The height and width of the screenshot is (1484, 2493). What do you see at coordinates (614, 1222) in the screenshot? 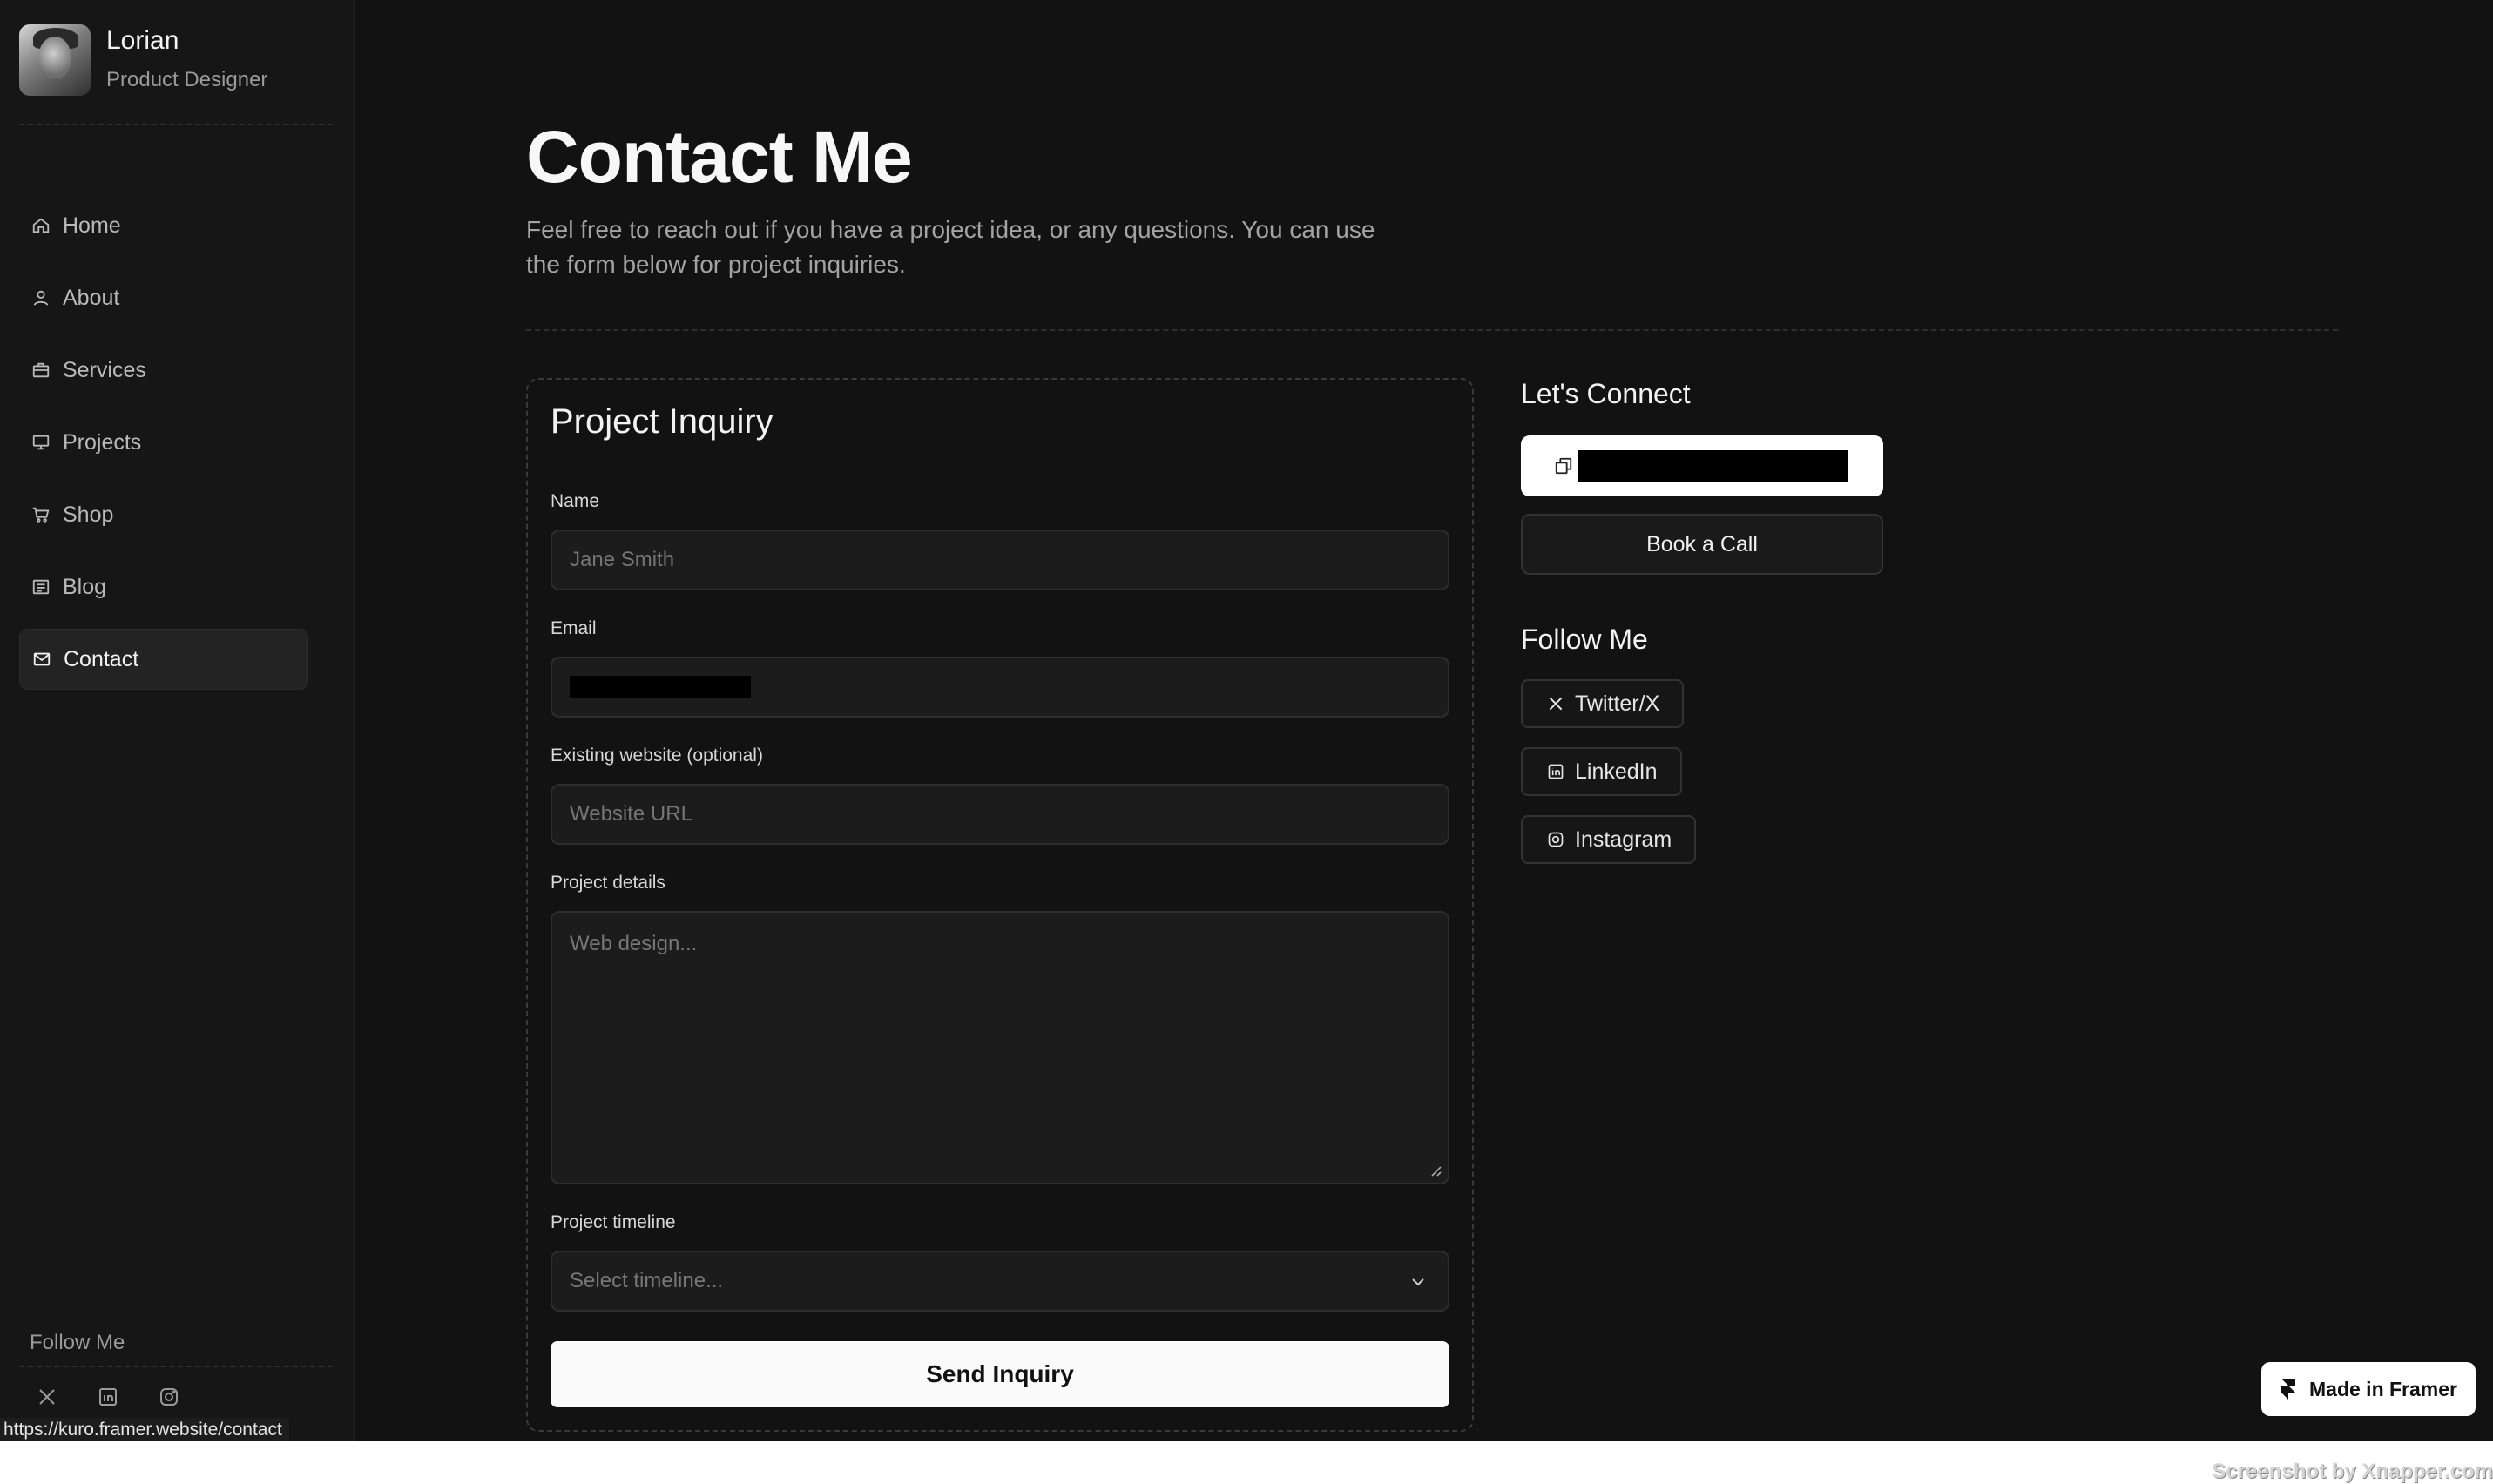
I see `timeline-label: Project timeline` at bounding box center [614, 1222].